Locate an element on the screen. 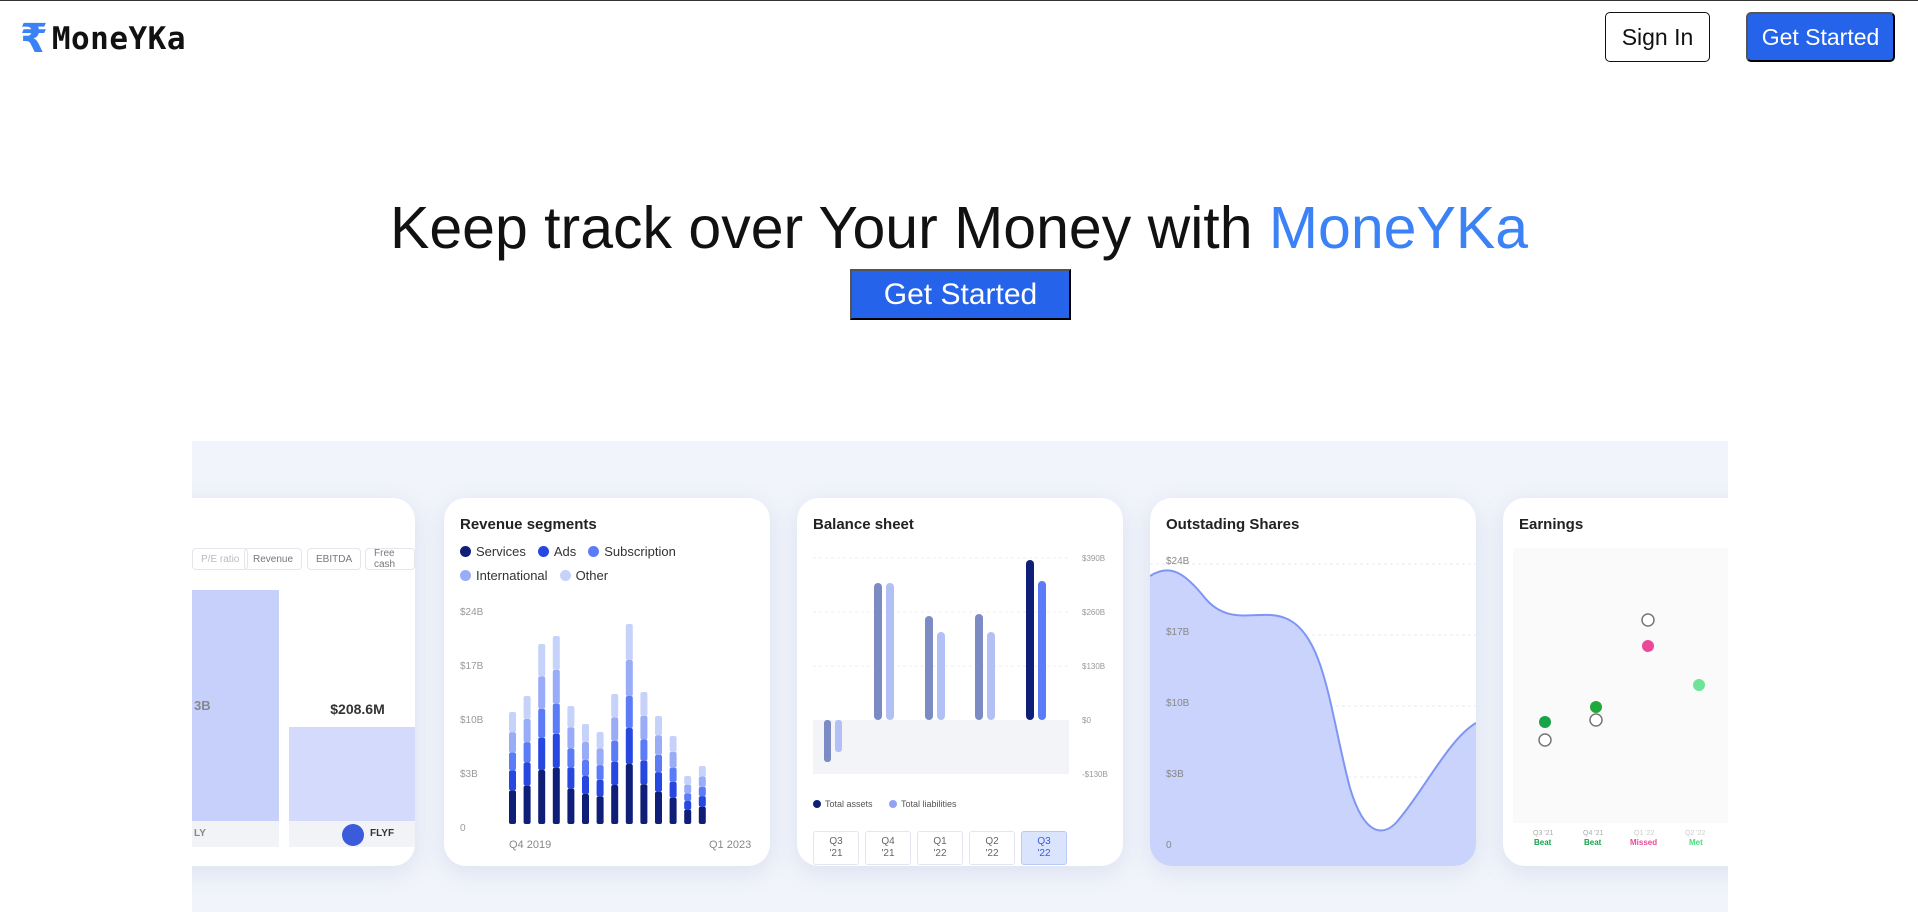 The image size is (1918, 912). rev-ytick-4: 0 is located at coordinates (463, 828).